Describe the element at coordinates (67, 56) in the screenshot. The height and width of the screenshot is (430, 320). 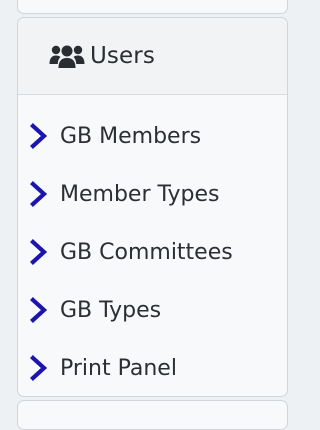
I see `users-icon` at that location.